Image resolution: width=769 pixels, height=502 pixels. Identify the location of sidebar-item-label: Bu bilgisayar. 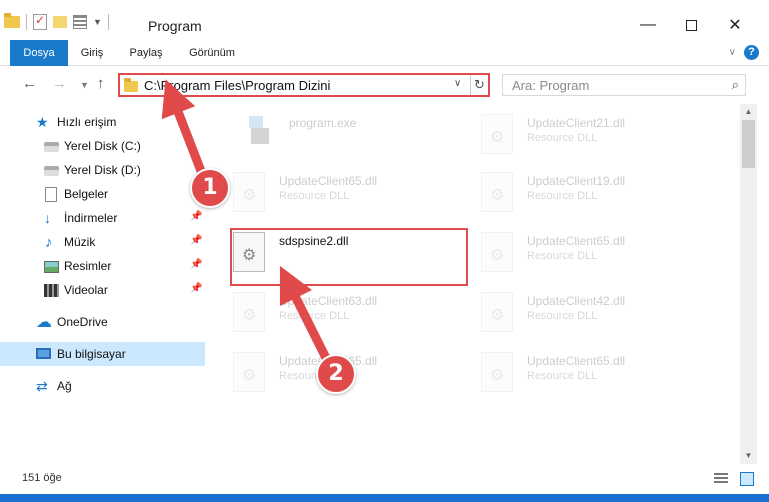
(91, 354).